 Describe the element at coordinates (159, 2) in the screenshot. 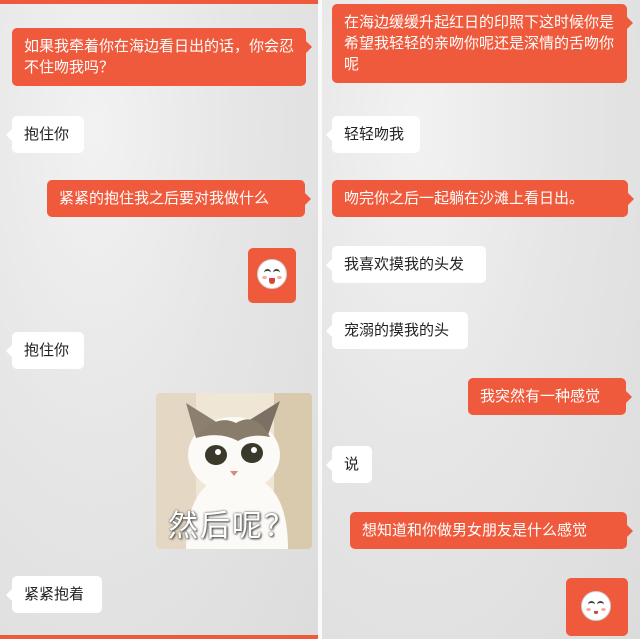

I see `top-edge-bubble-fragment` at that location.